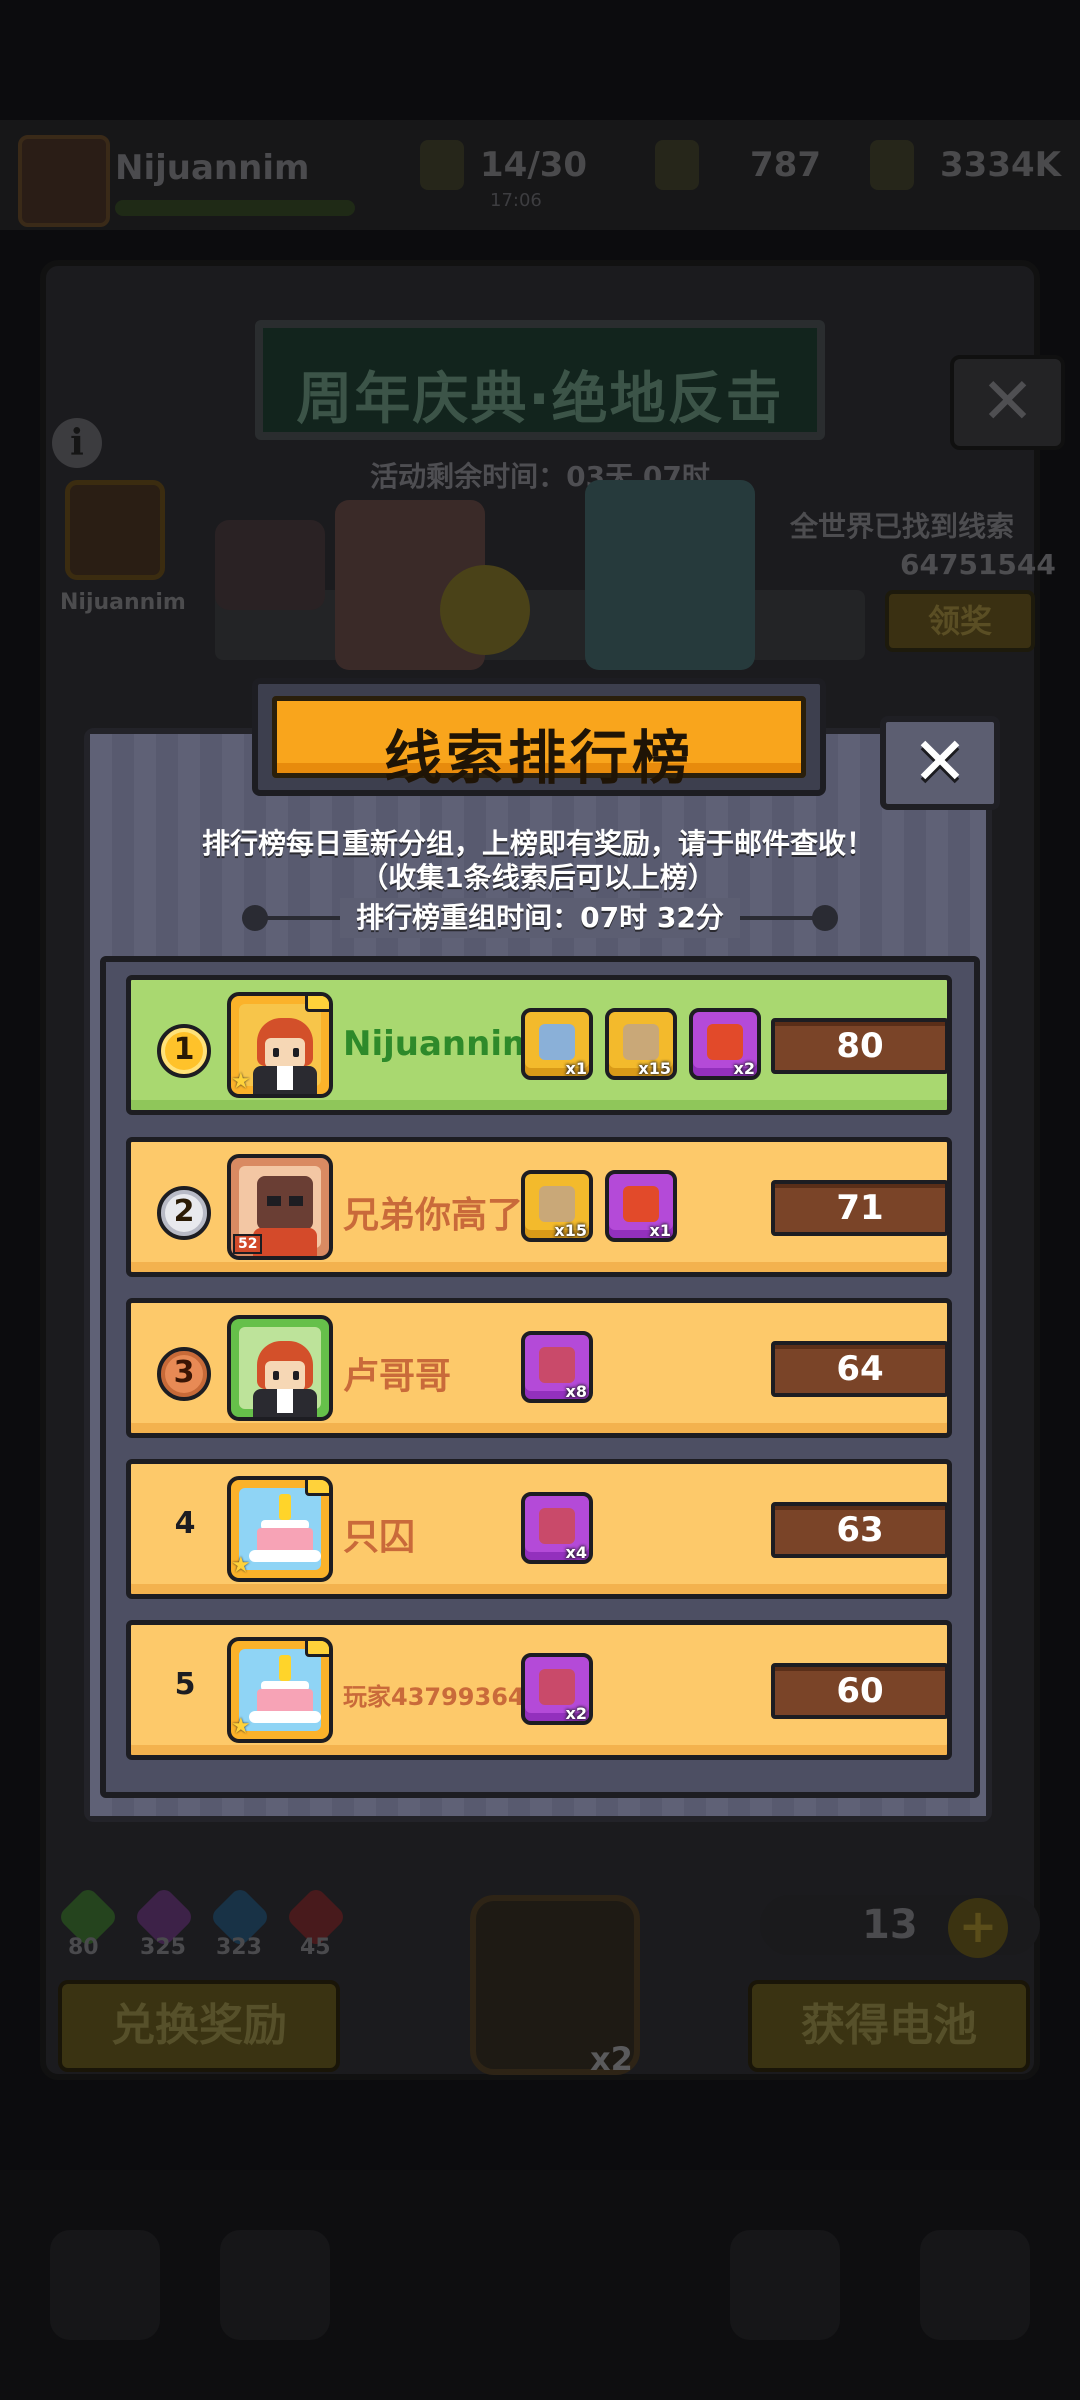 The height and width of the screenshot is (2400, 1080). I want to click on side-avatar, so click(115, 530).